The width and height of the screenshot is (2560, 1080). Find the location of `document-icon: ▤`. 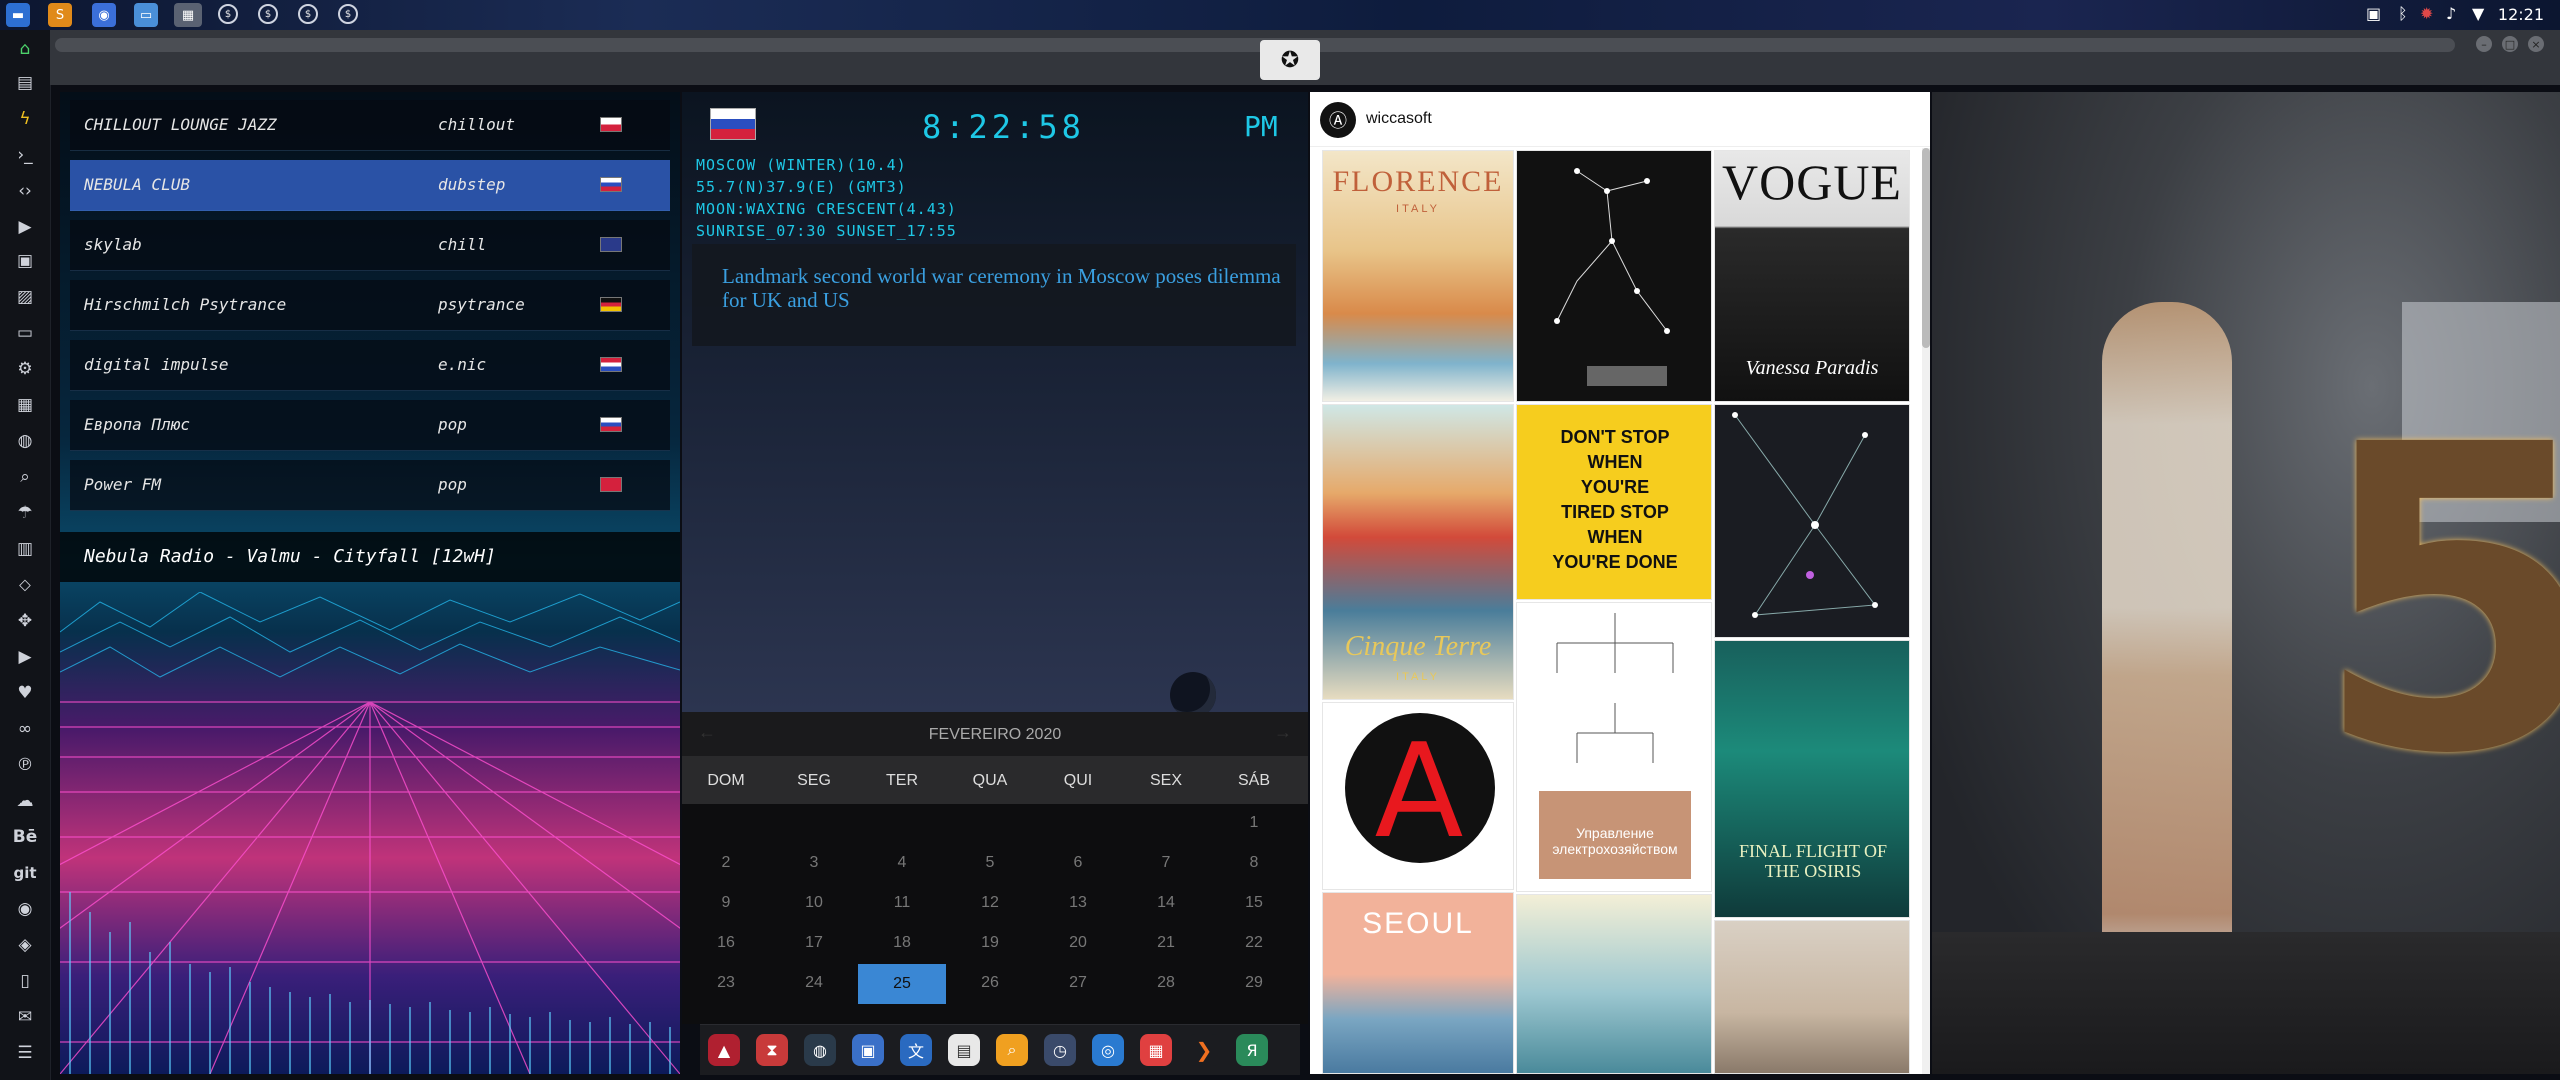

document-icon: ▤ is located at coordinates (25, 83).